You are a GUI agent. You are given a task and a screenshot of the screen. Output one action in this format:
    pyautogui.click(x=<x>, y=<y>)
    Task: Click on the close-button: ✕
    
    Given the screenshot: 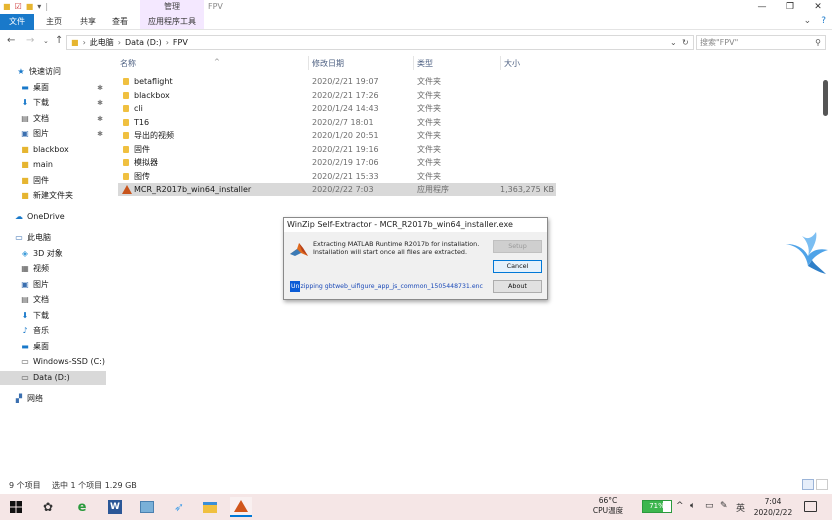 What is the action you would take?
    pyautogui.click(x=818, y=7)
    